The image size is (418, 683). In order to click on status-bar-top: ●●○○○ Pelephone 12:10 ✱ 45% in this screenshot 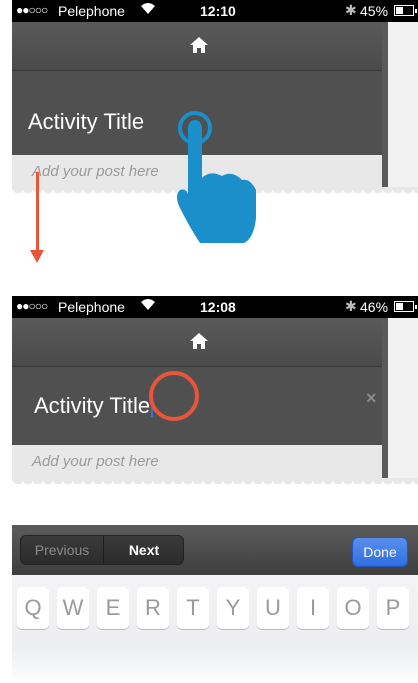, I will do `click(215, 11)`.